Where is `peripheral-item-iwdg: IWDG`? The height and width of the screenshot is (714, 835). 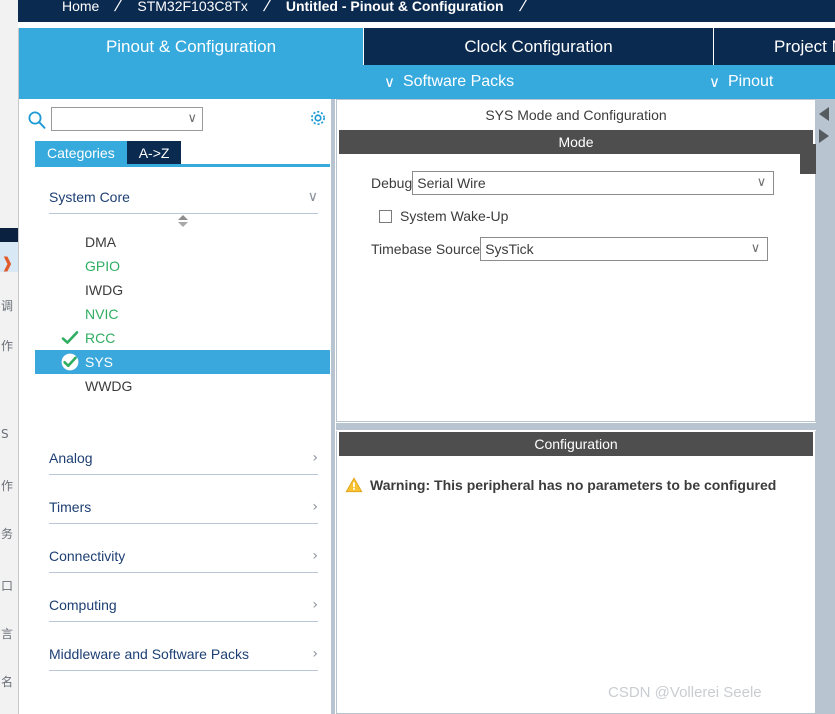 peripheral-item-iwdg: IWDG is located at coordinates (182, 290).